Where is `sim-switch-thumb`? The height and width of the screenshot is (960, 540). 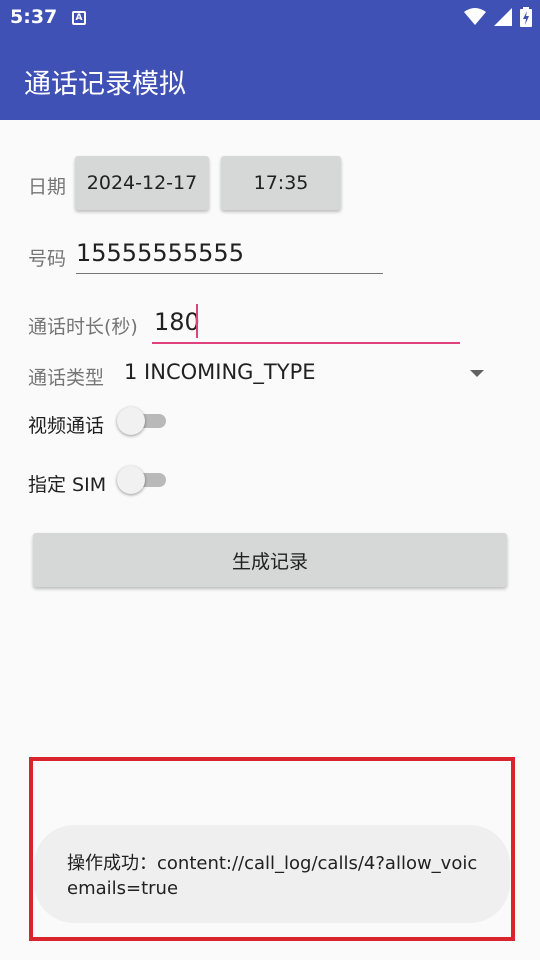 sim-switch-thumb is located at coordinates (131, 480).